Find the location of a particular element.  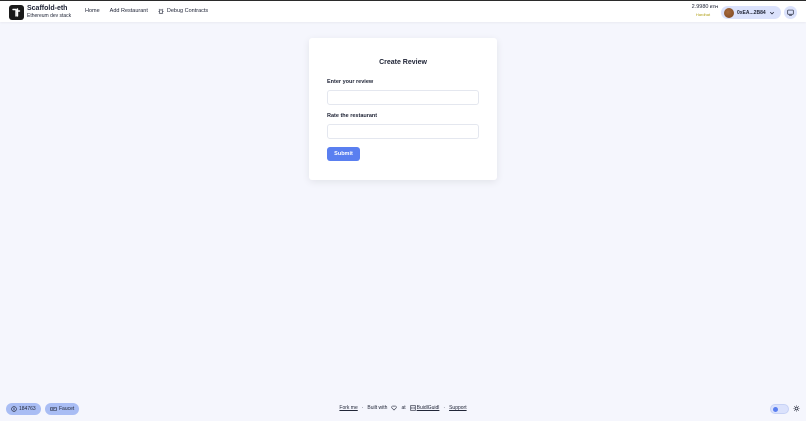

review-label: Enter your review is located at coordinates (350, 82).